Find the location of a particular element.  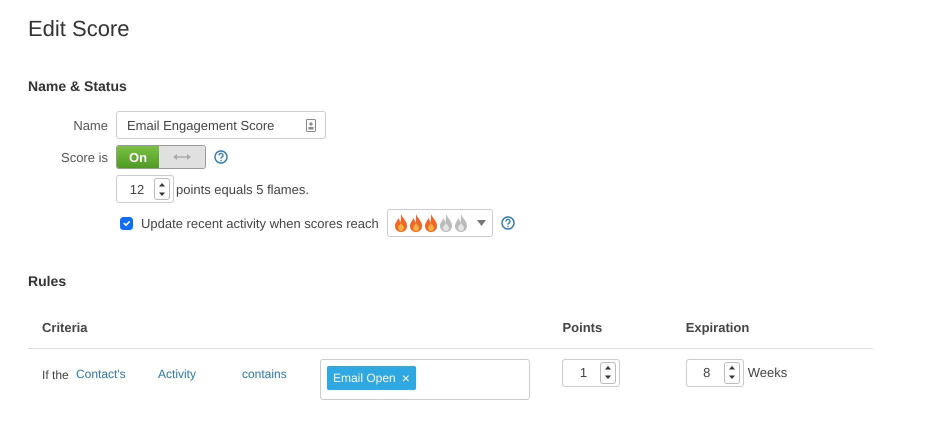

update-checkbox is located at coordinates (126, 223).